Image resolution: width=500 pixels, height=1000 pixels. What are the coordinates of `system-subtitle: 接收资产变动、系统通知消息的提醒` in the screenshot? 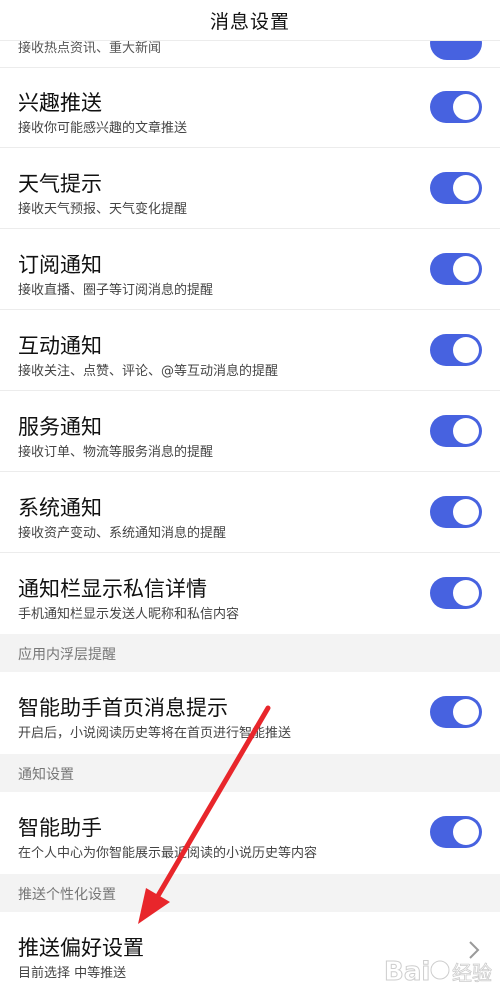 It's located at (122, 533).